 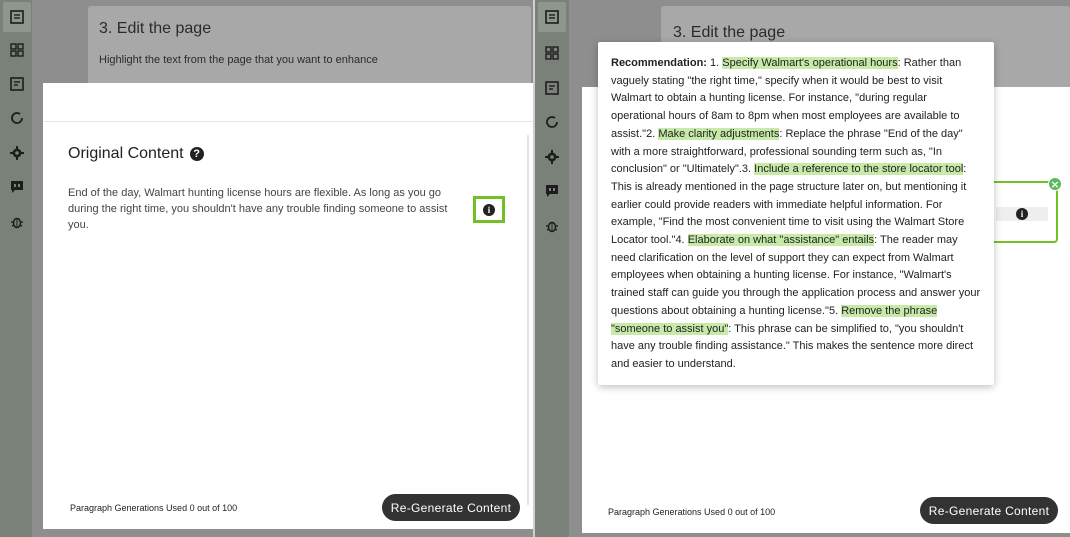 I want to click on recommendation-label: Recommendation:, so click(x=659, y=63).